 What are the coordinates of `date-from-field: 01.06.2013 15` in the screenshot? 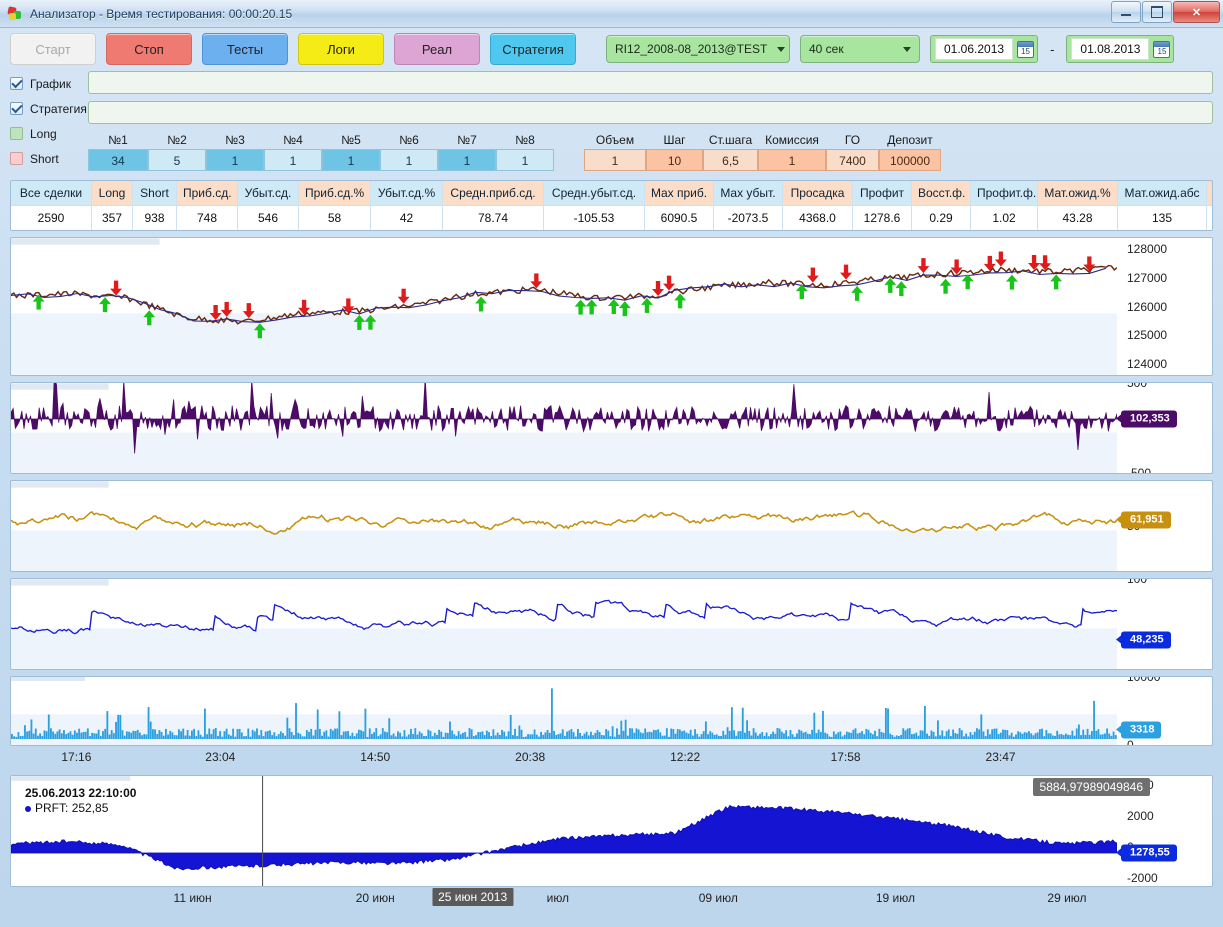 It's located at (984, 49).